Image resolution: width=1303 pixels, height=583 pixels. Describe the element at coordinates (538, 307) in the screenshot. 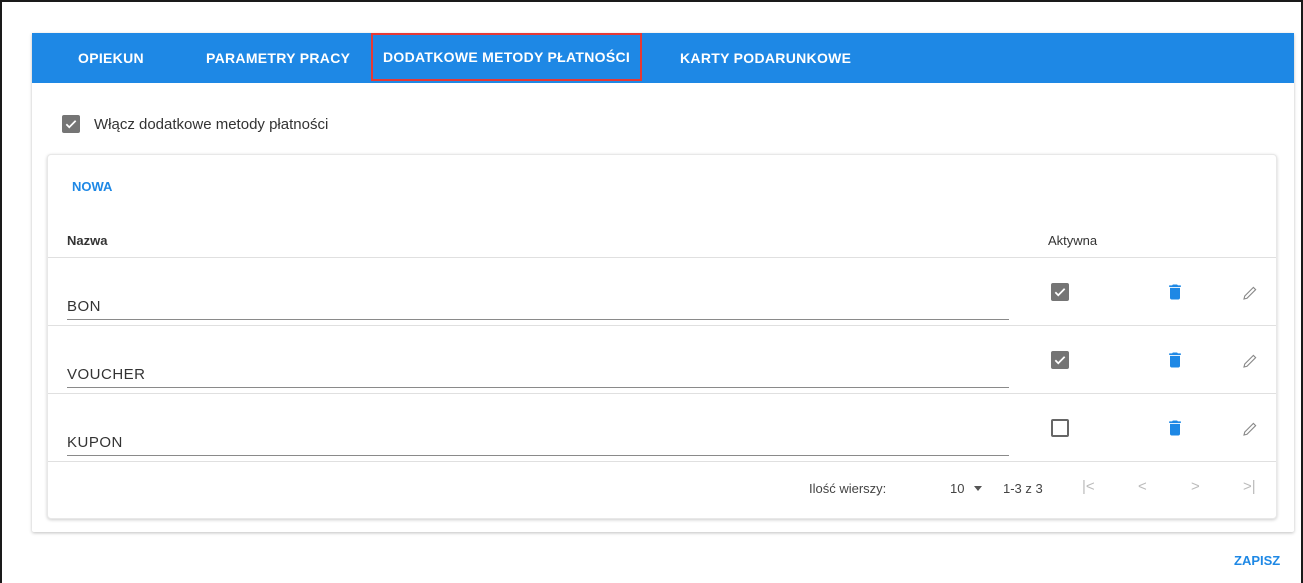

I see `name-field: BON` at that location.